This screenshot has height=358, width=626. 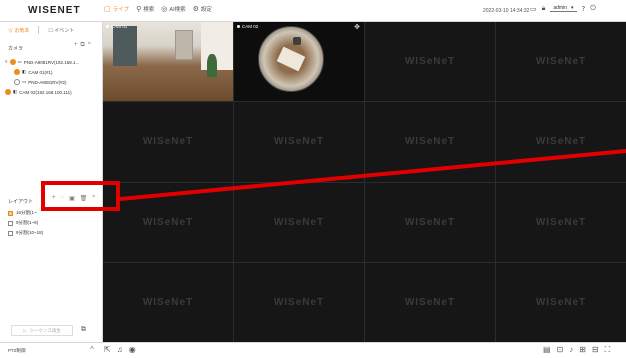 I want to click on camera-label: CAM 01, so click(x=116, y=26).